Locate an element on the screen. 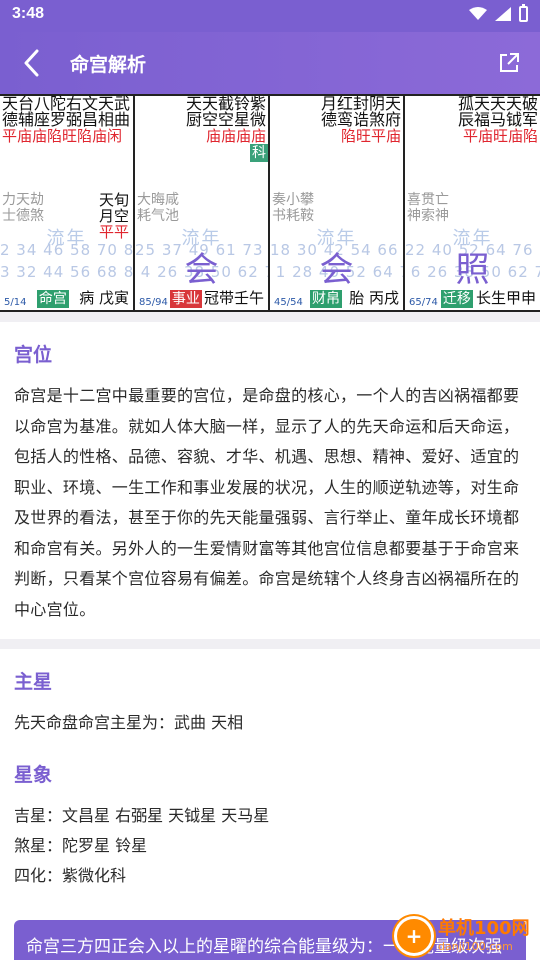 The height and width of the screenshot is (960, 540). signal-icon is located at coordinates (503, 14).